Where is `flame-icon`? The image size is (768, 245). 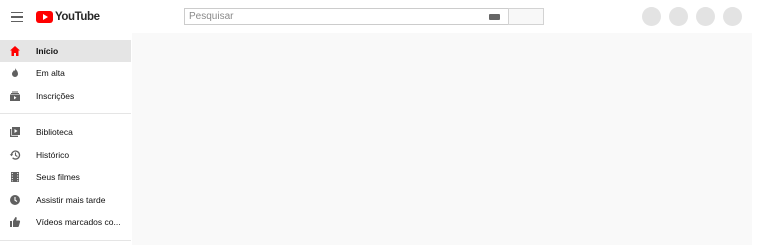 flame-icon is located at coordinates (15, 73).